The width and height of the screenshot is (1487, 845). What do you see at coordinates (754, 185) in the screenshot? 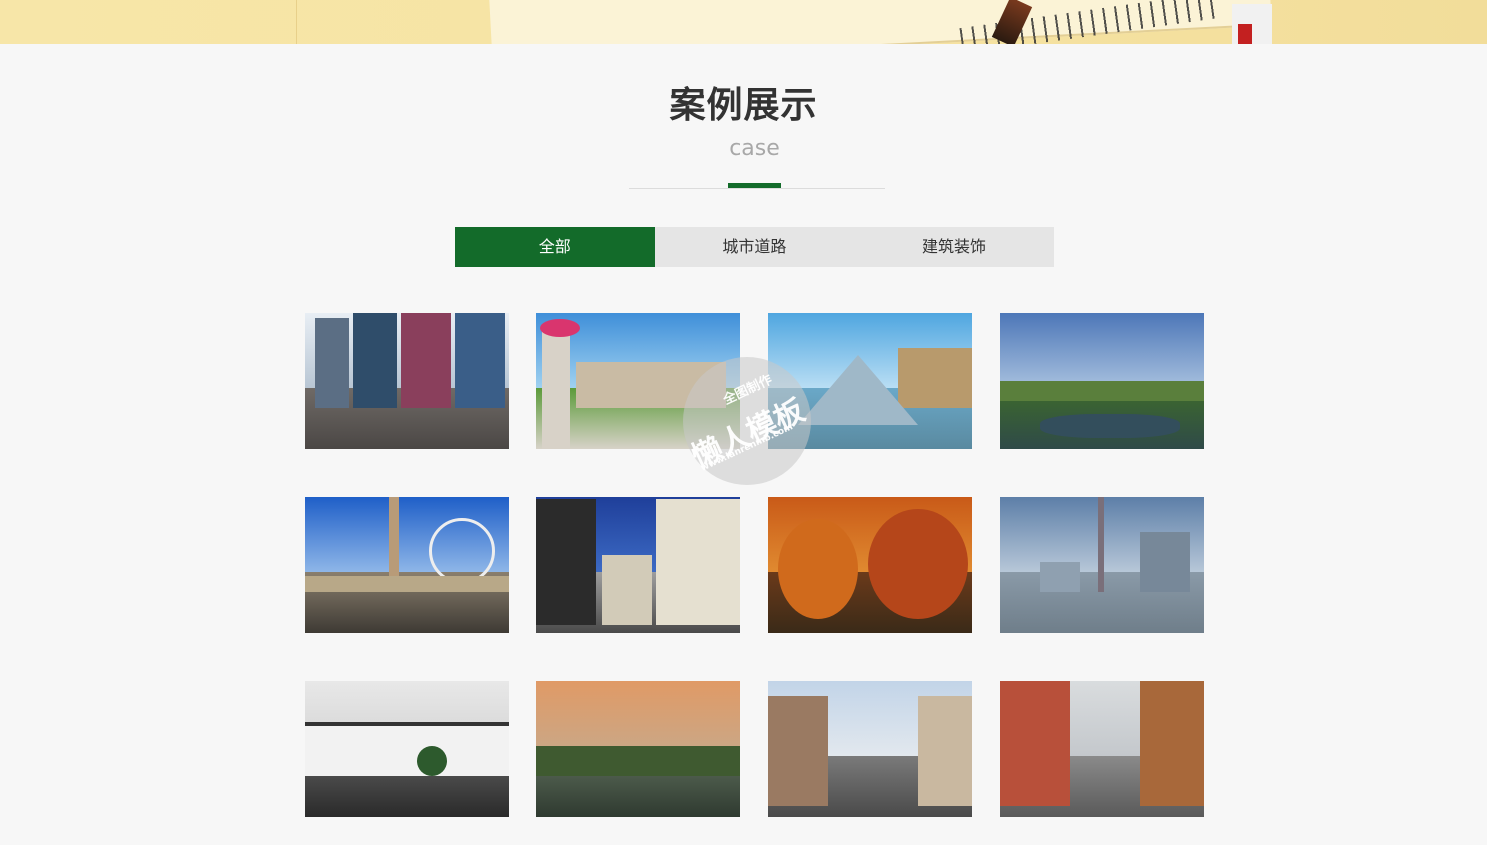
I see `title-divider-accent` at bounding box center [754, 185].